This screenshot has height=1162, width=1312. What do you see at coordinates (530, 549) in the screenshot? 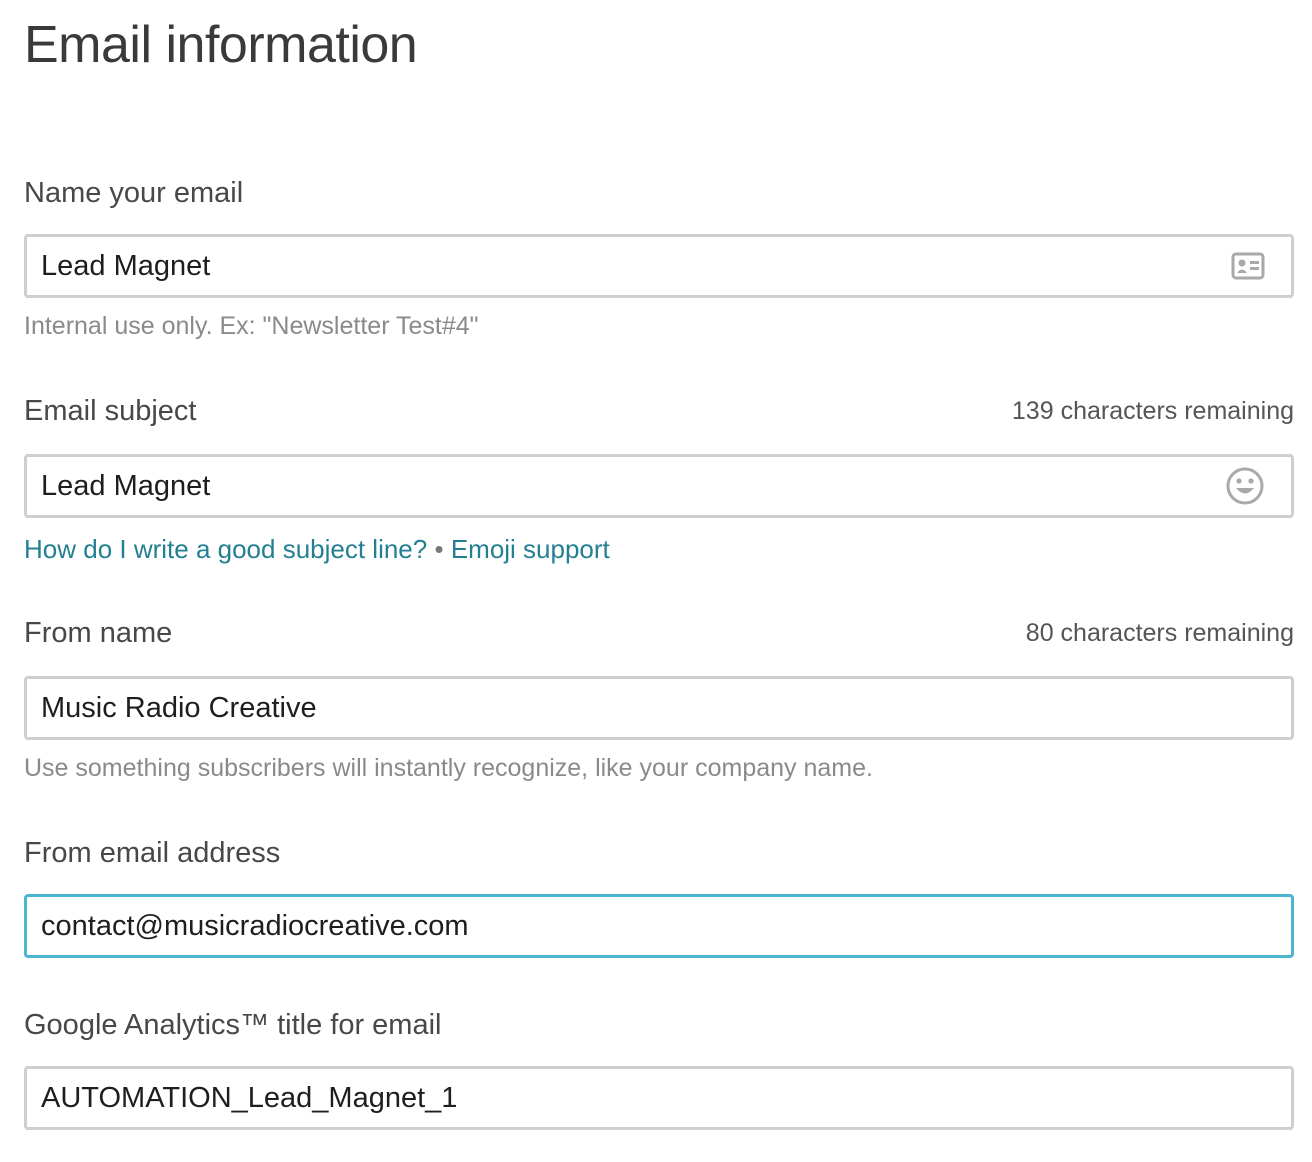
I see `emoji-support-link: Emoji support` at bounding box center [530, 549].